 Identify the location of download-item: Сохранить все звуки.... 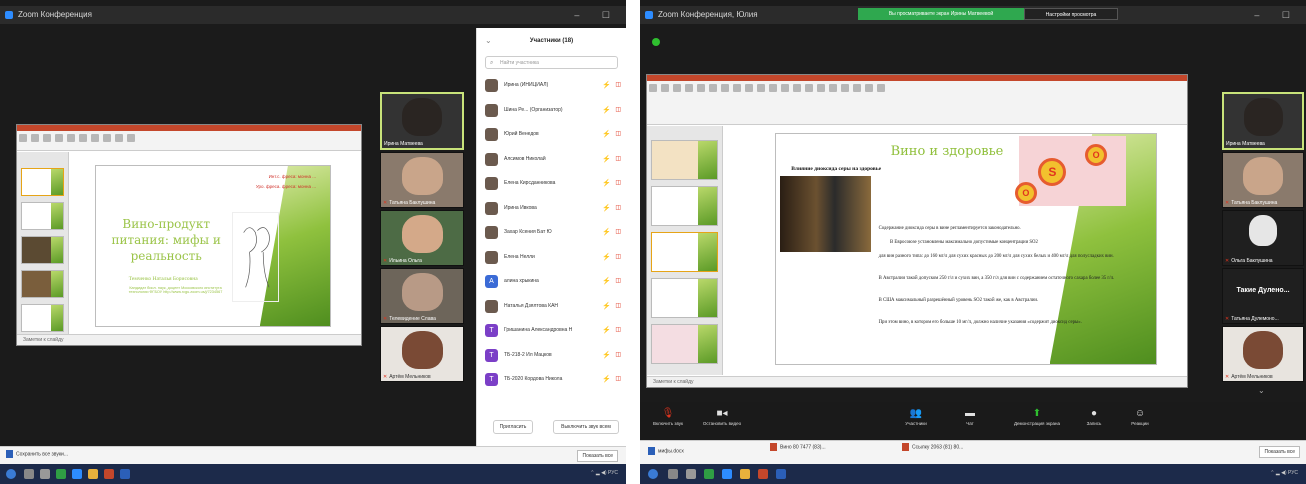
(37, 454).